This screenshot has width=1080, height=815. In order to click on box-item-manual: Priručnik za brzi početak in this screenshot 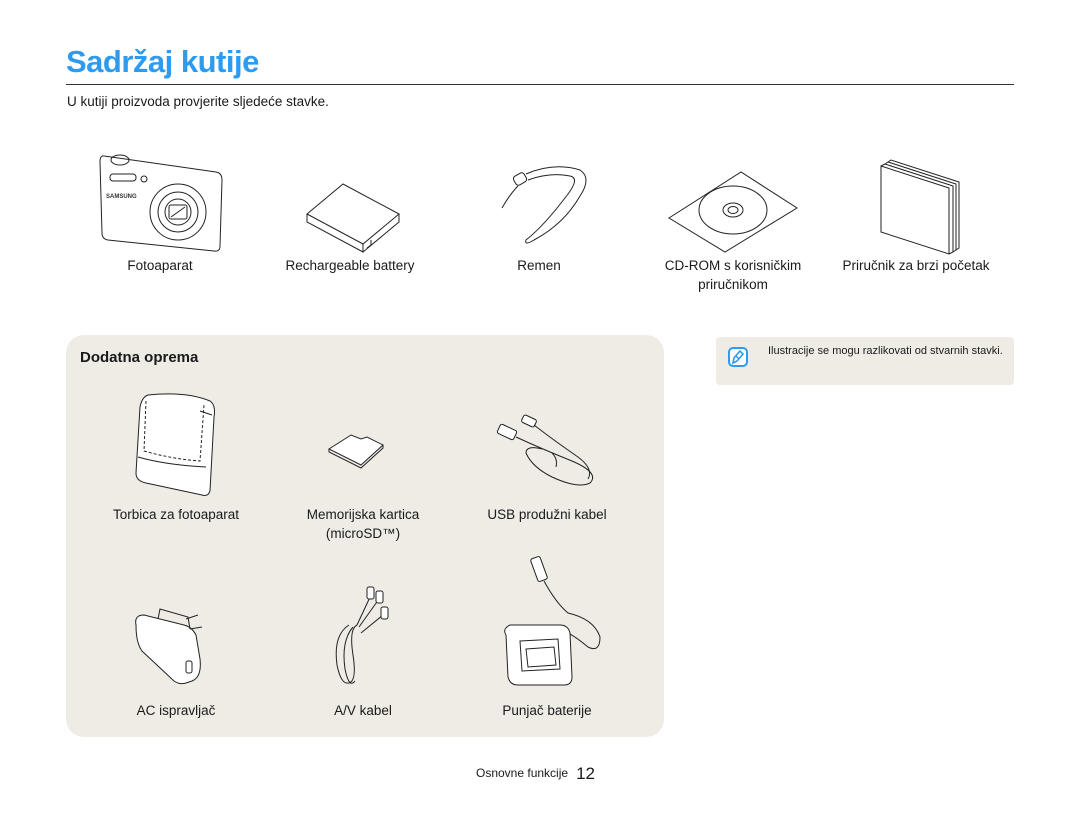, I will do `click(916, 211)`.